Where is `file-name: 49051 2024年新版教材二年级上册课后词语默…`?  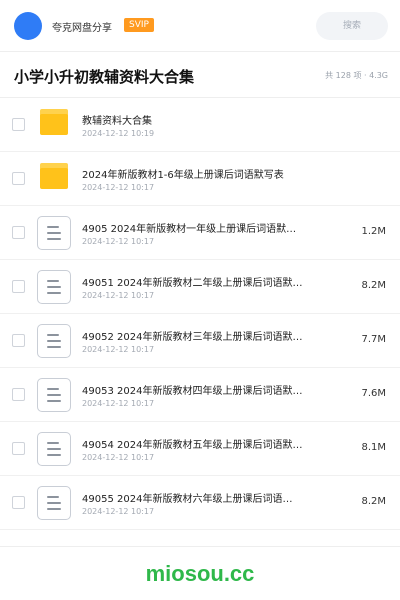 file-name: 49051 2024年新版教材二年级上册课后词语默… is located at coordinates (192, 281).